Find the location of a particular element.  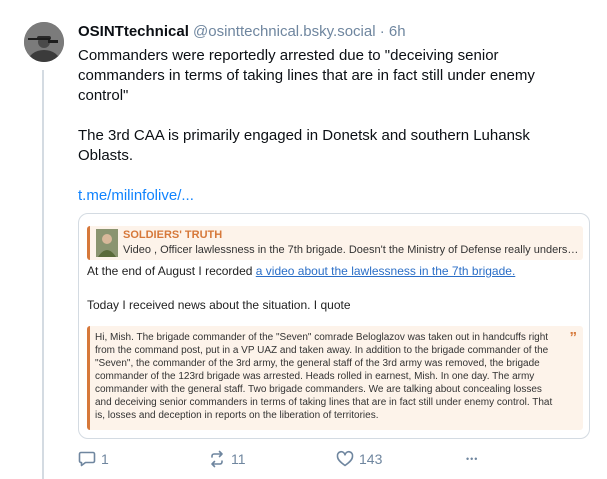

more-options-button: ••• is located at coordinates (472, 459).